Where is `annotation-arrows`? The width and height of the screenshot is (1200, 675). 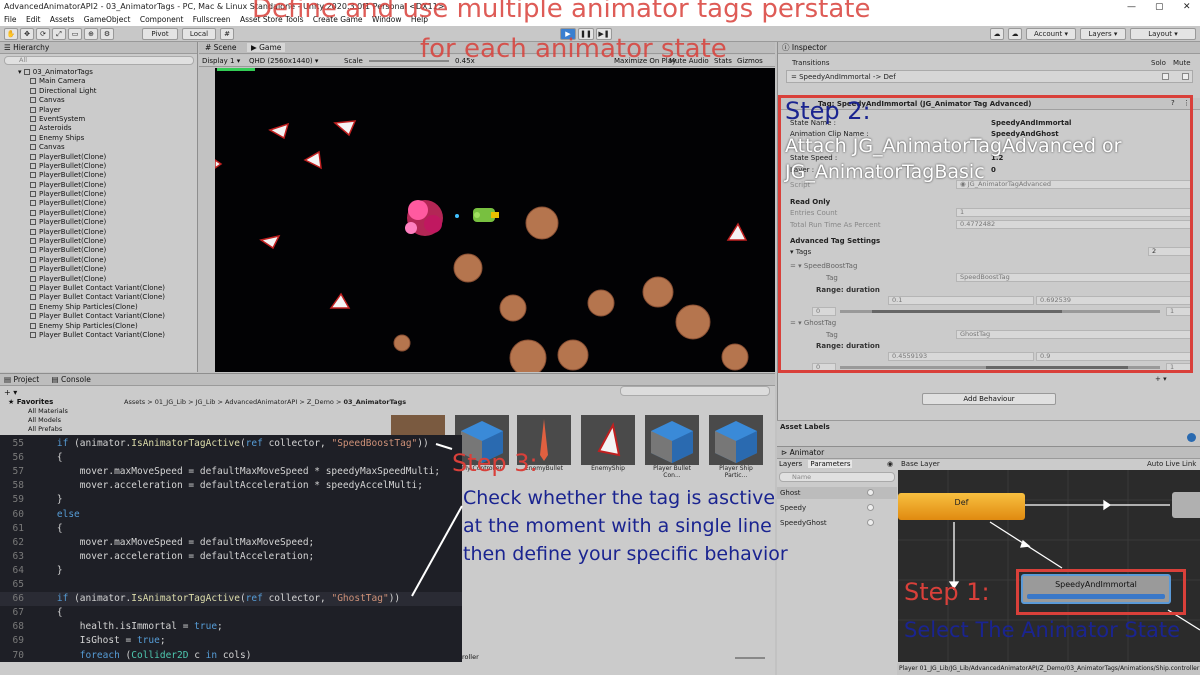
annotation-arrows is located at coordinates (437, 520).